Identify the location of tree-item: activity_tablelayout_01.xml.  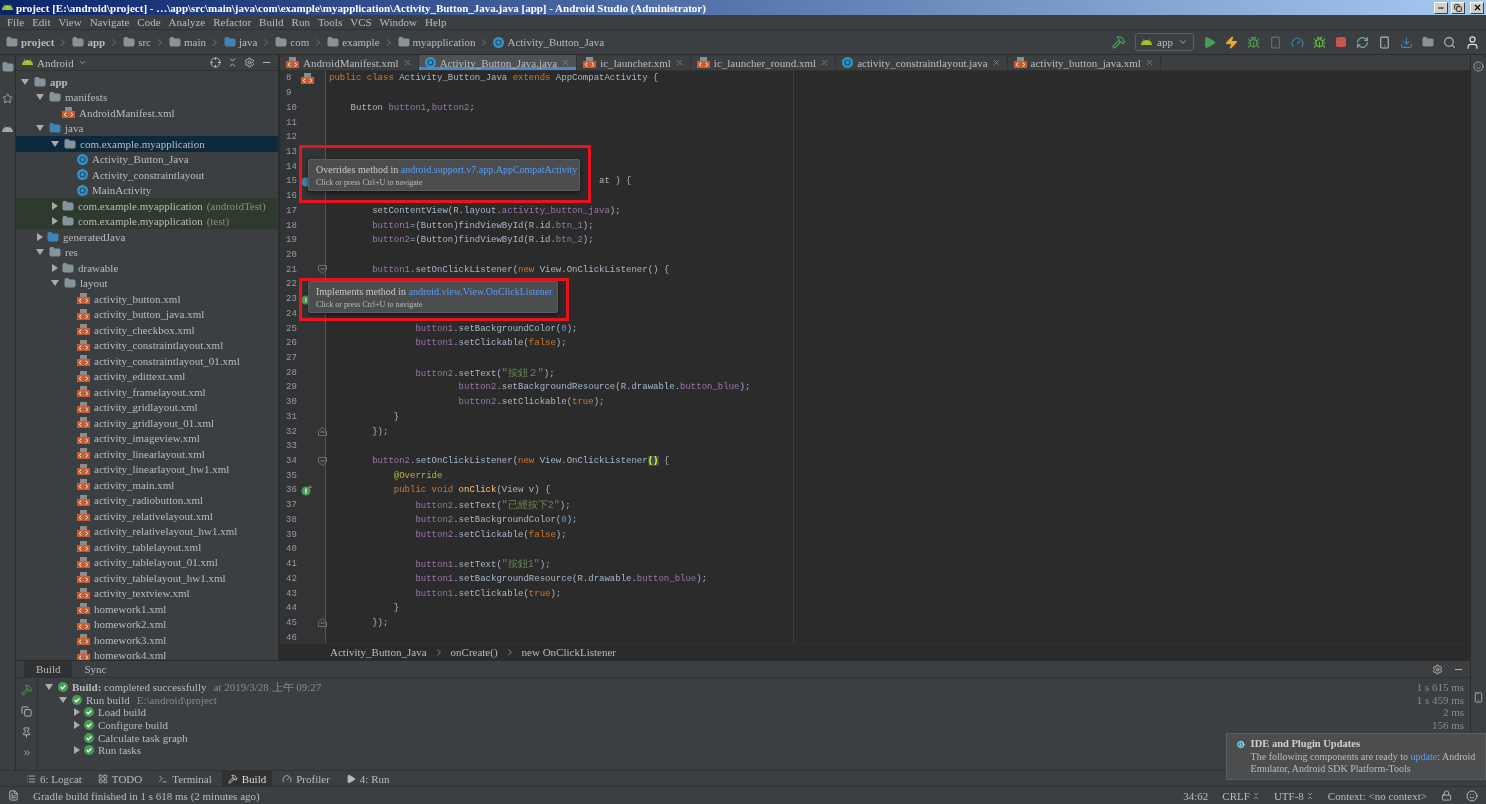
(147, 562).